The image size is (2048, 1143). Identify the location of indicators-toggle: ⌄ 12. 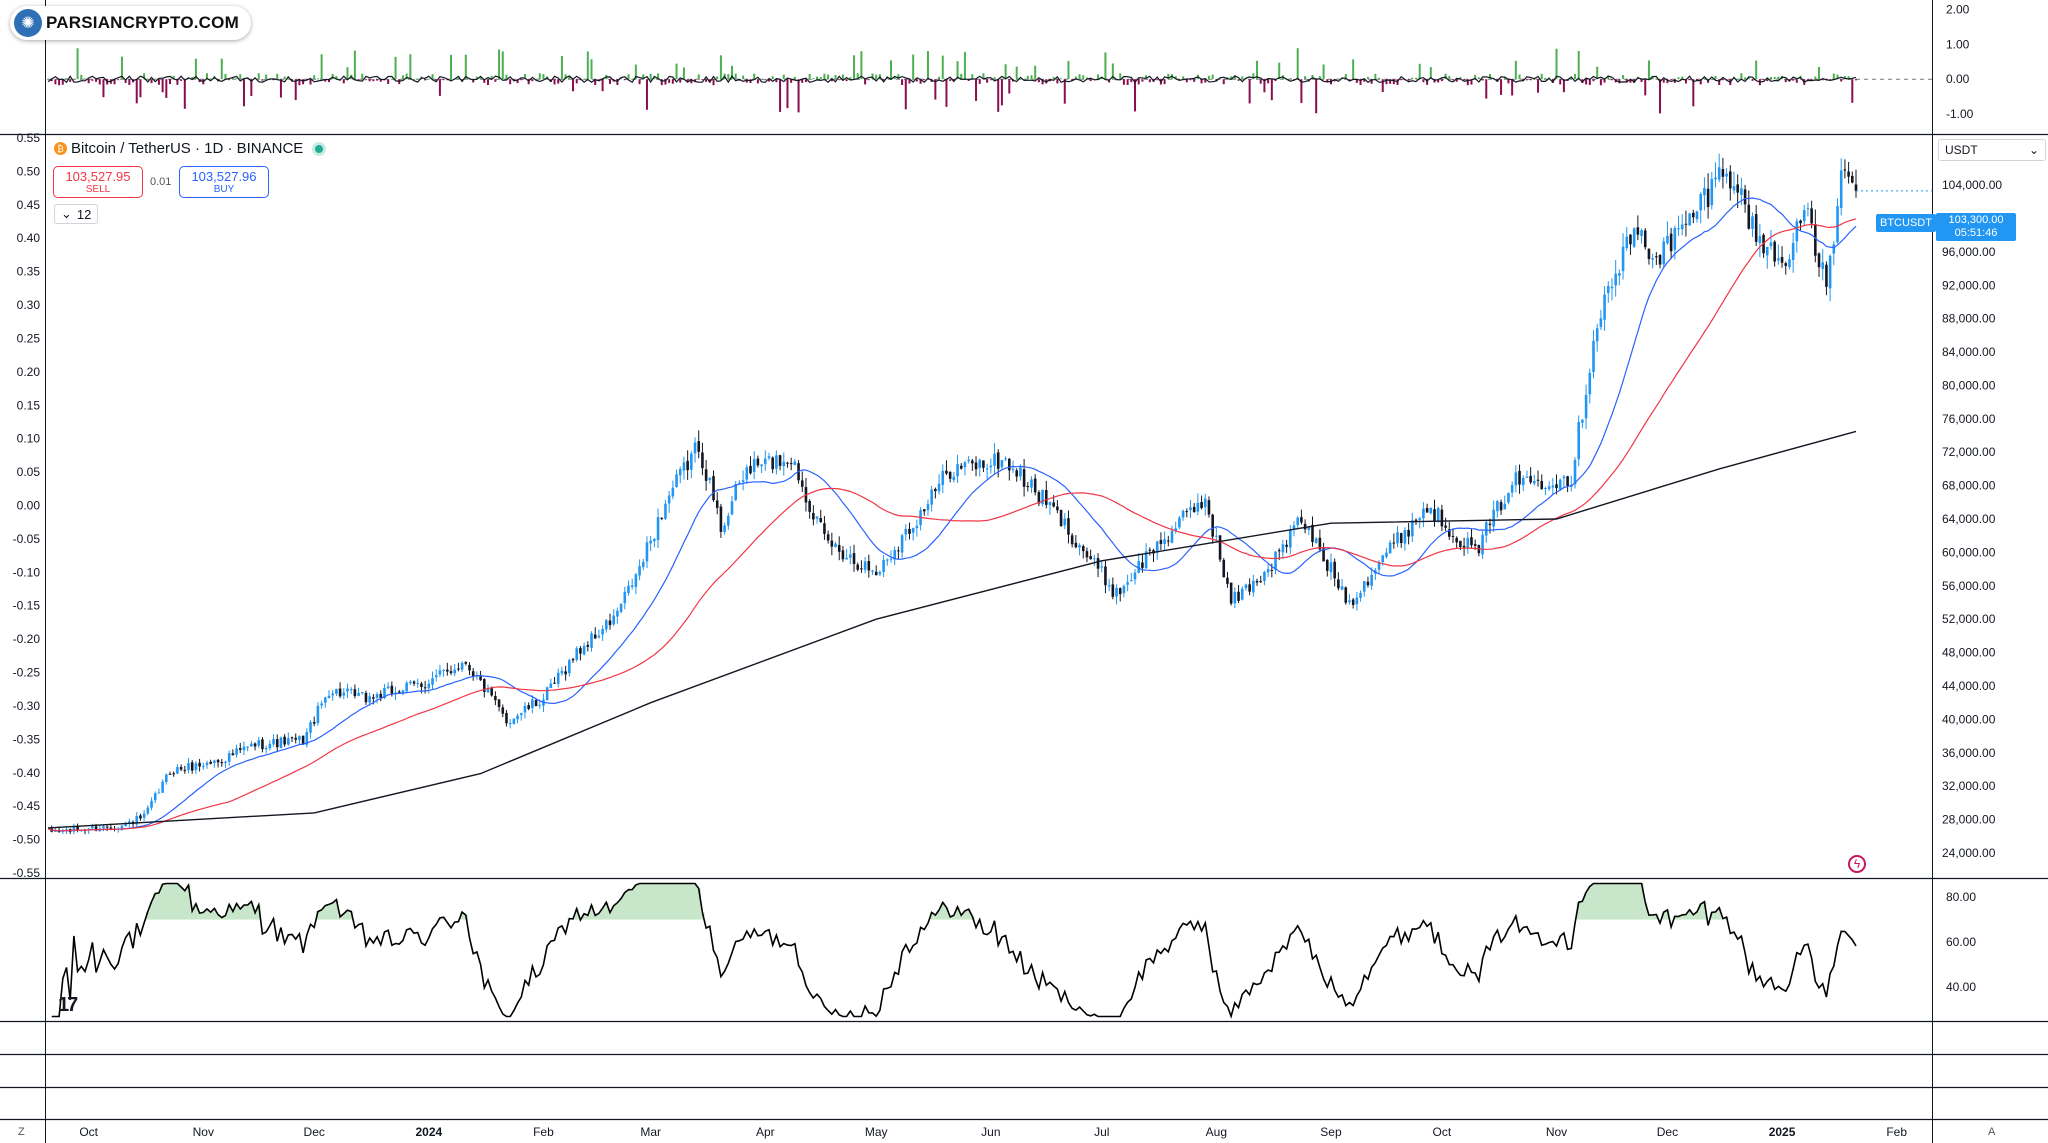
(76, 214).